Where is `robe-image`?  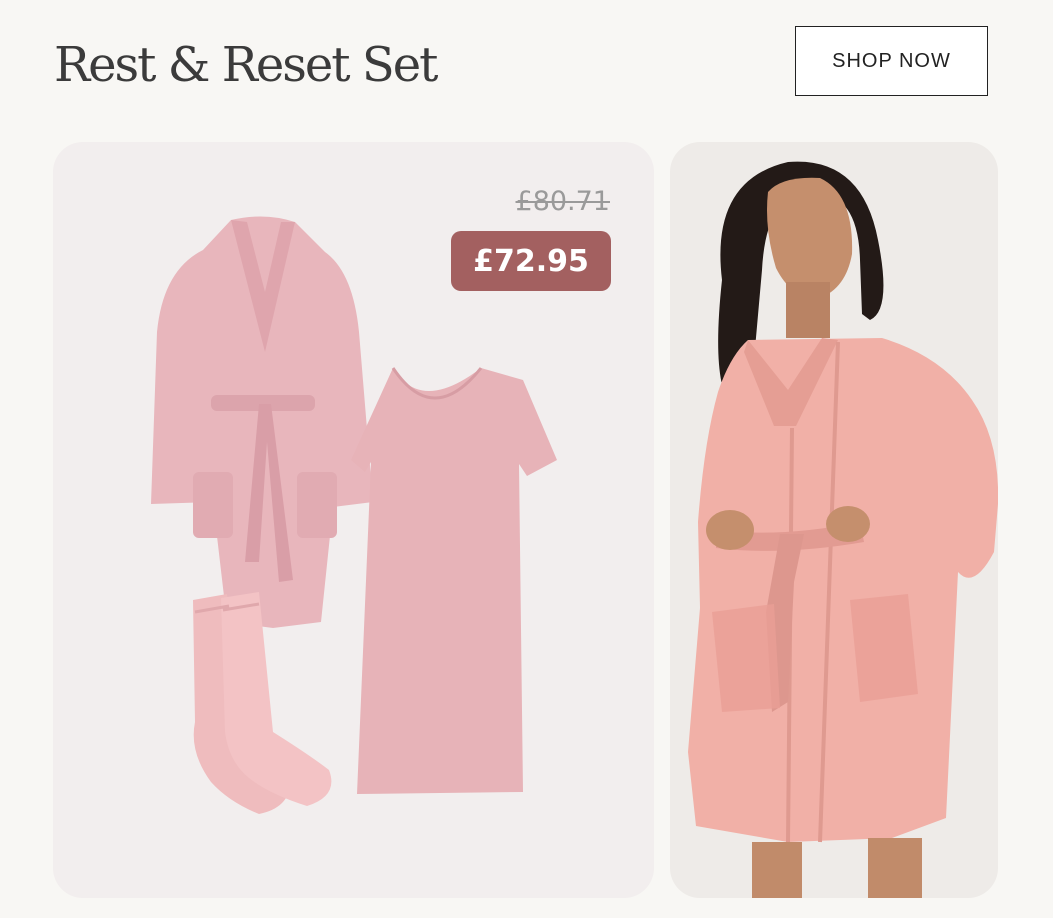 robe-image is located at coordinates (262, 422).